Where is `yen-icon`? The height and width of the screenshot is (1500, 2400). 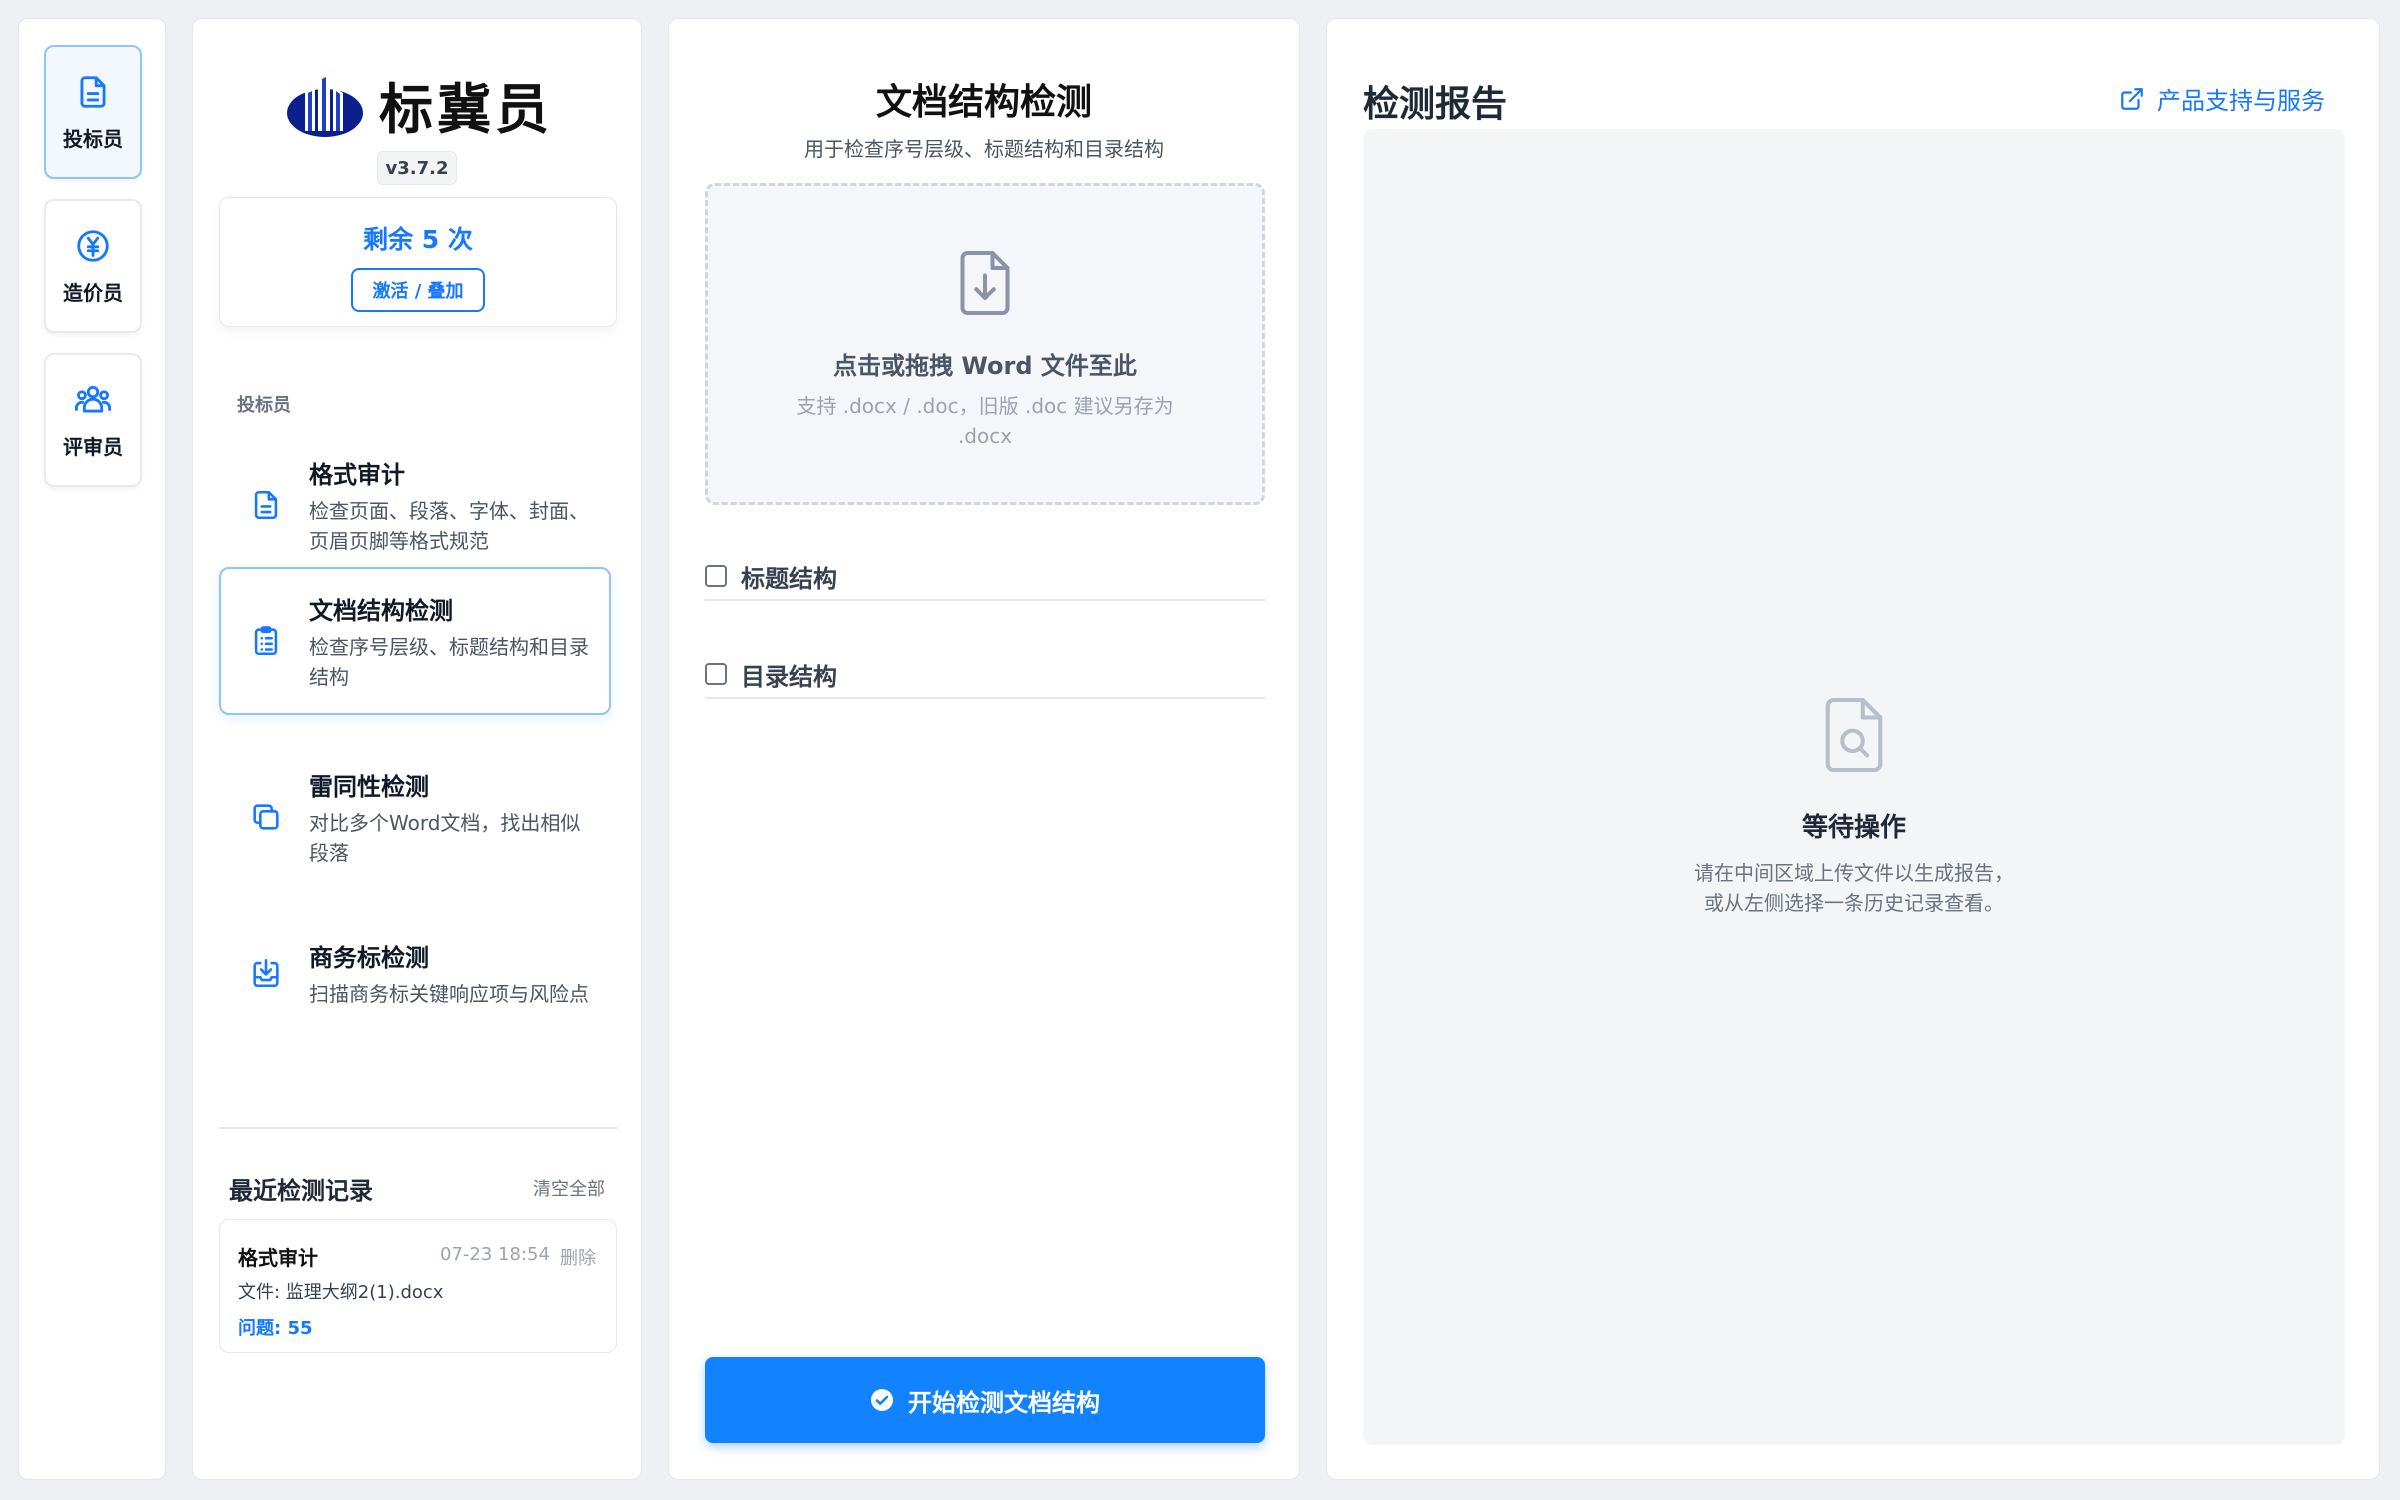 yen-icon is located at coordinates (93, 245).